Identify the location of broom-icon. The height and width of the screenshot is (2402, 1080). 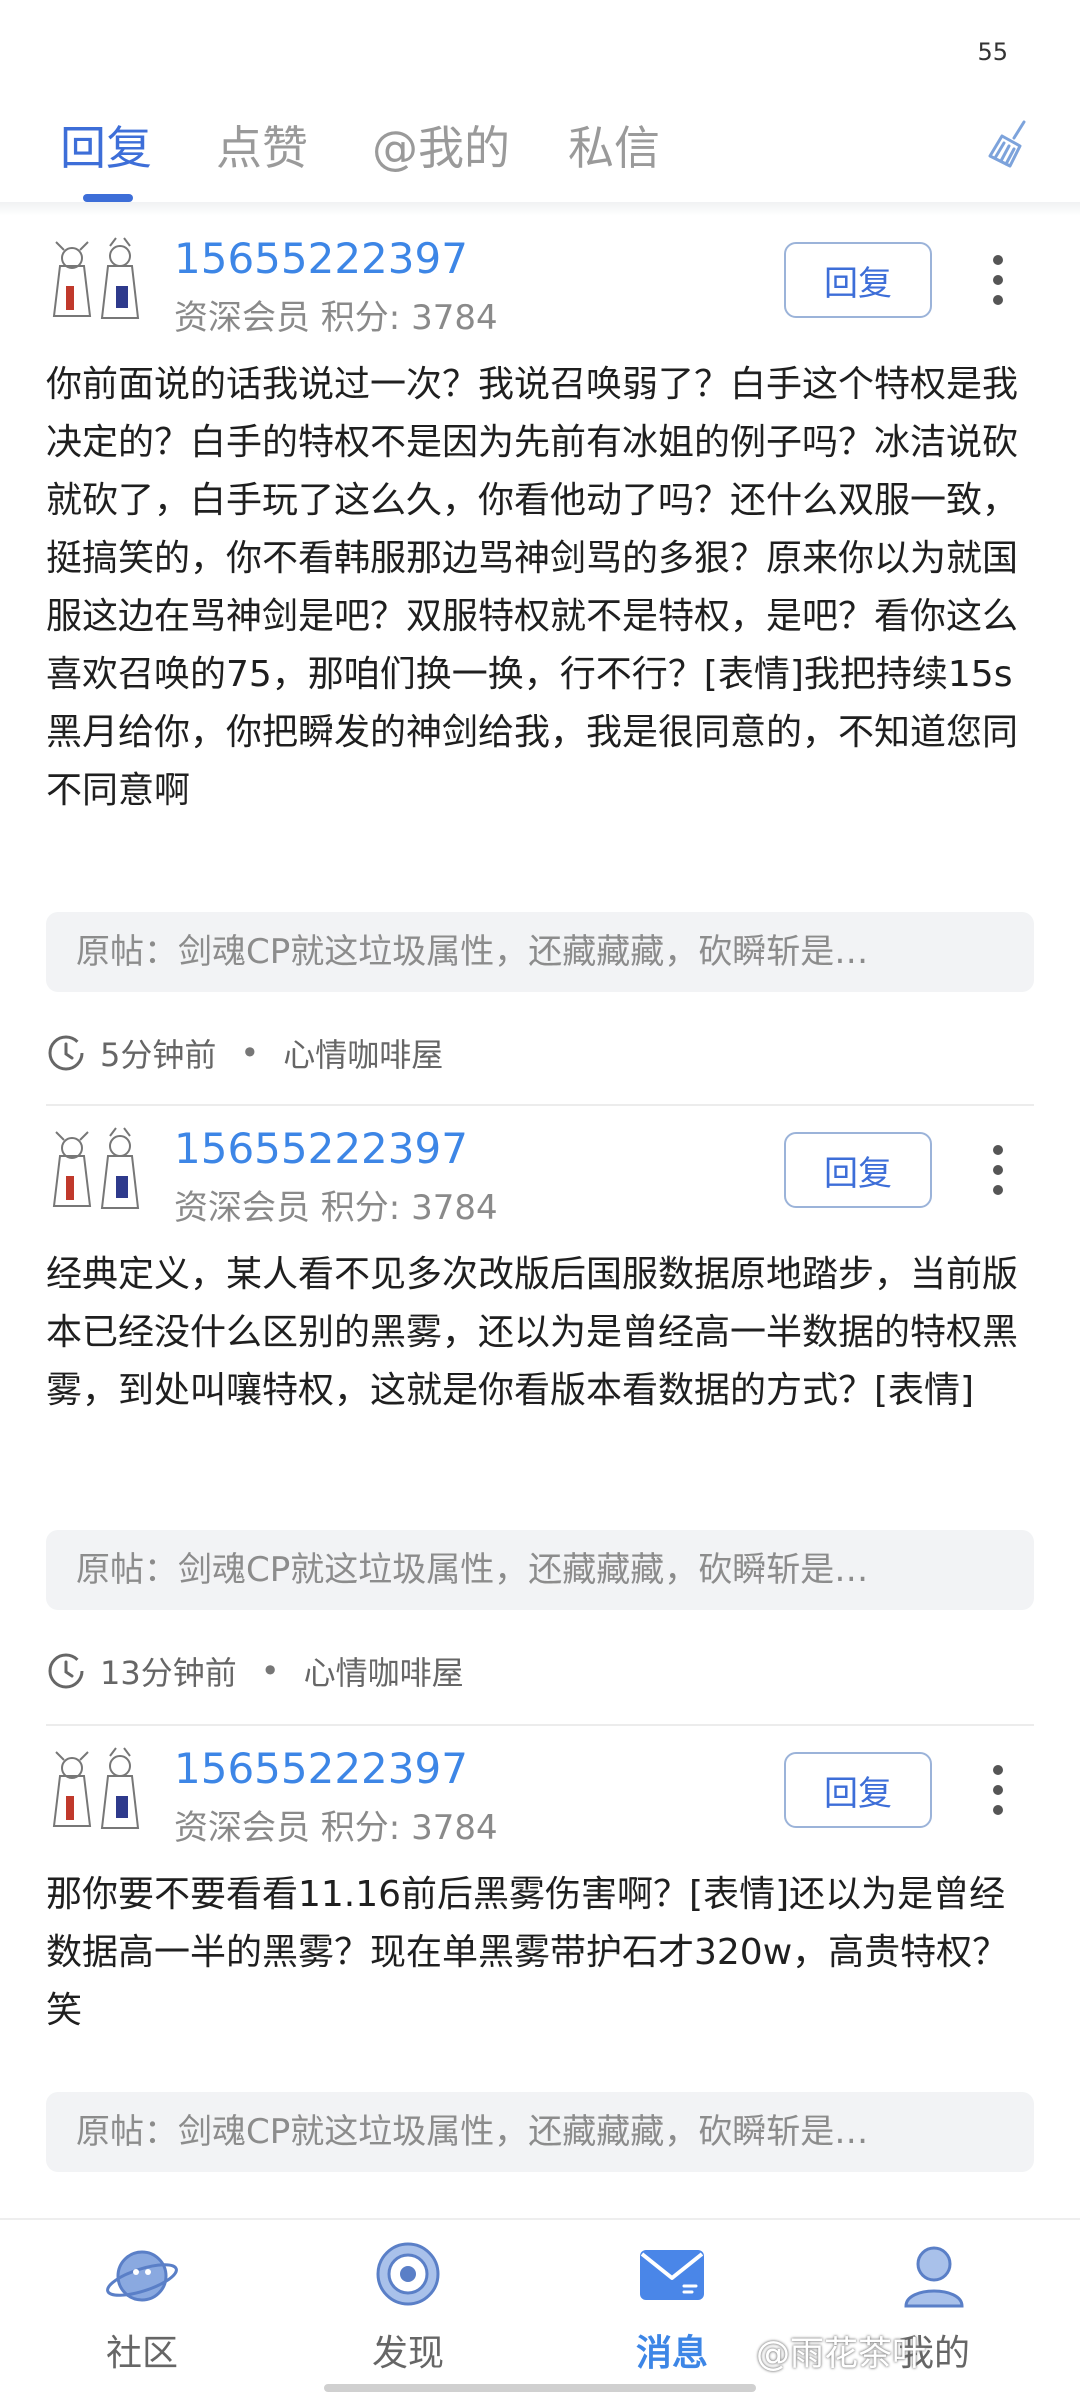
(1010, 146).